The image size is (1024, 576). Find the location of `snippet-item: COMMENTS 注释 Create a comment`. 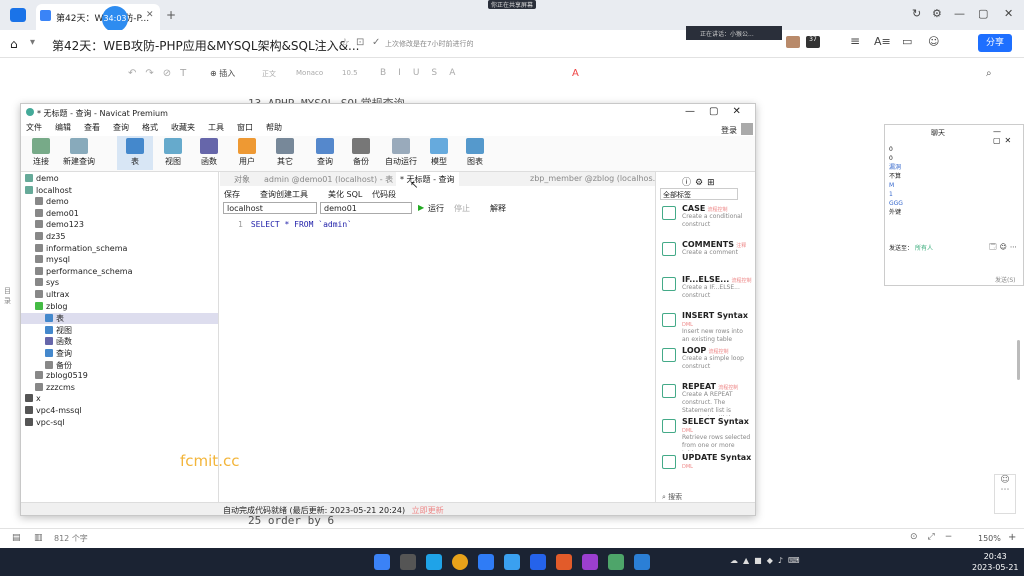

snippet-item: COMMENTS 注释 Create a comment is located at coordinates (707, 257).